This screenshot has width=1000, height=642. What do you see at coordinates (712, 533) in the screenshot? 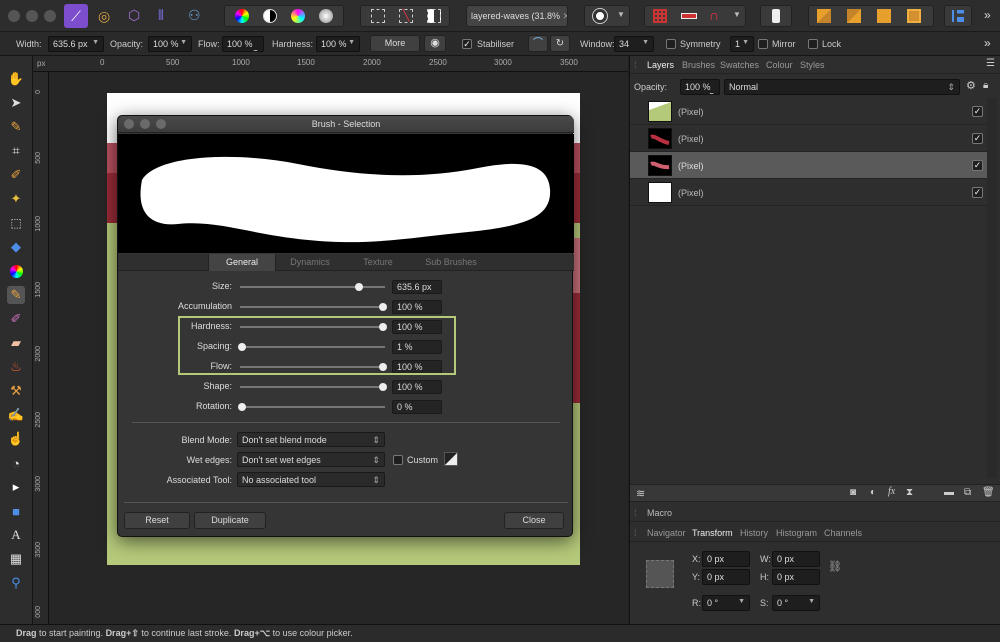
I see `tab-transform: Transform` at bounding box center [712, 533].